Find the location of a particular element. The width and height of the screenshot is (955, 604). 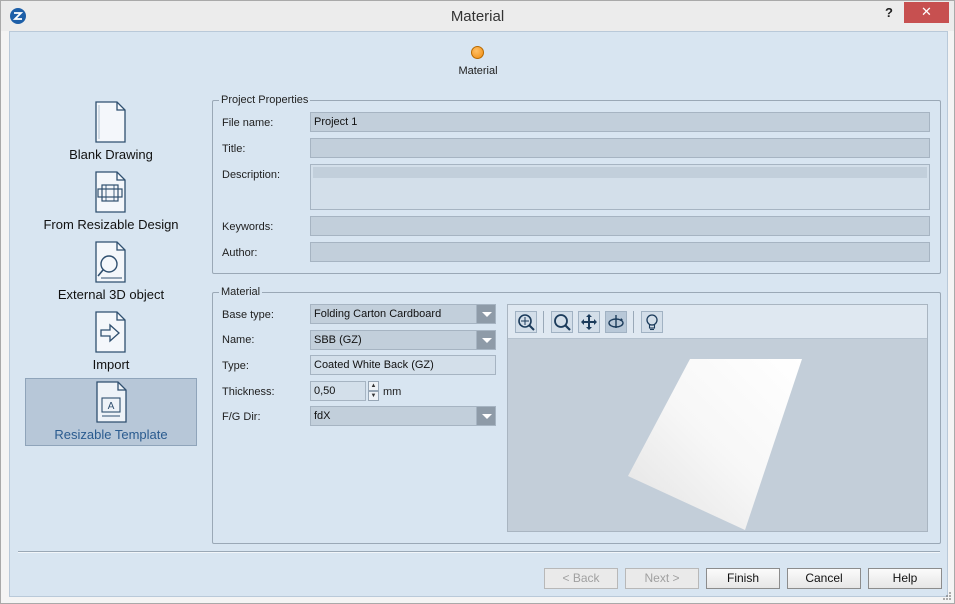

thickness-label: Thickness: is located at coordinates (248, 392).